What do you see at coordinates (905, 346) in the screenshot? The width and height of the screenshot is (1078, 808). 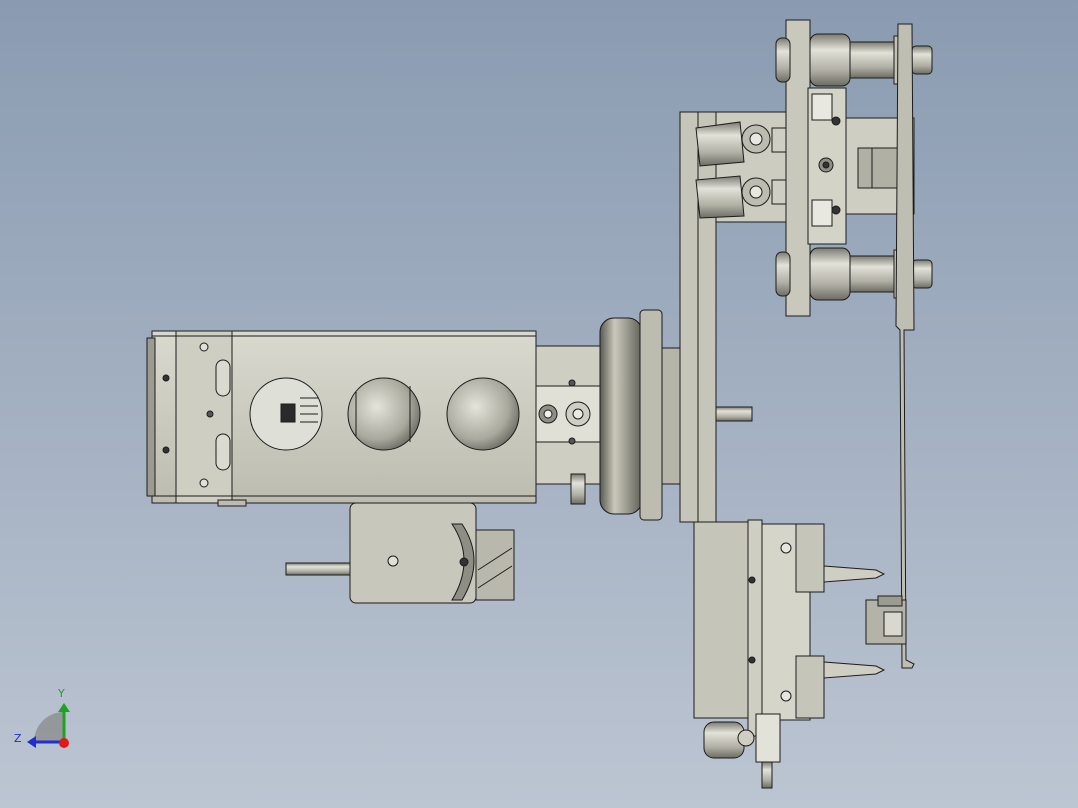 I see `side-plate` at bounding box center [905, 346].